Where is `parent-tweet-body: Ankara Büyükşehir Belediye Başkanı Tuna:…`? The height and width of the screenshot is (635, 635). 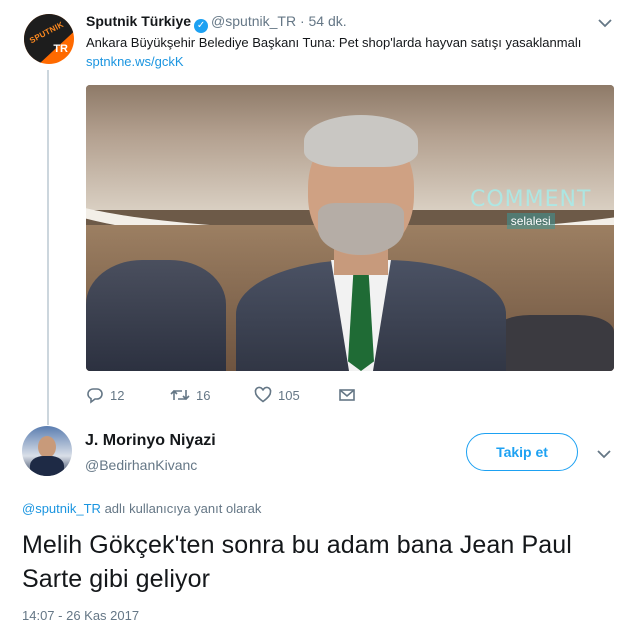 parent-tweet-body: Ankara Büyükşehir Belediye Başkanı Tuna:… is located at coordinates (334, 42).